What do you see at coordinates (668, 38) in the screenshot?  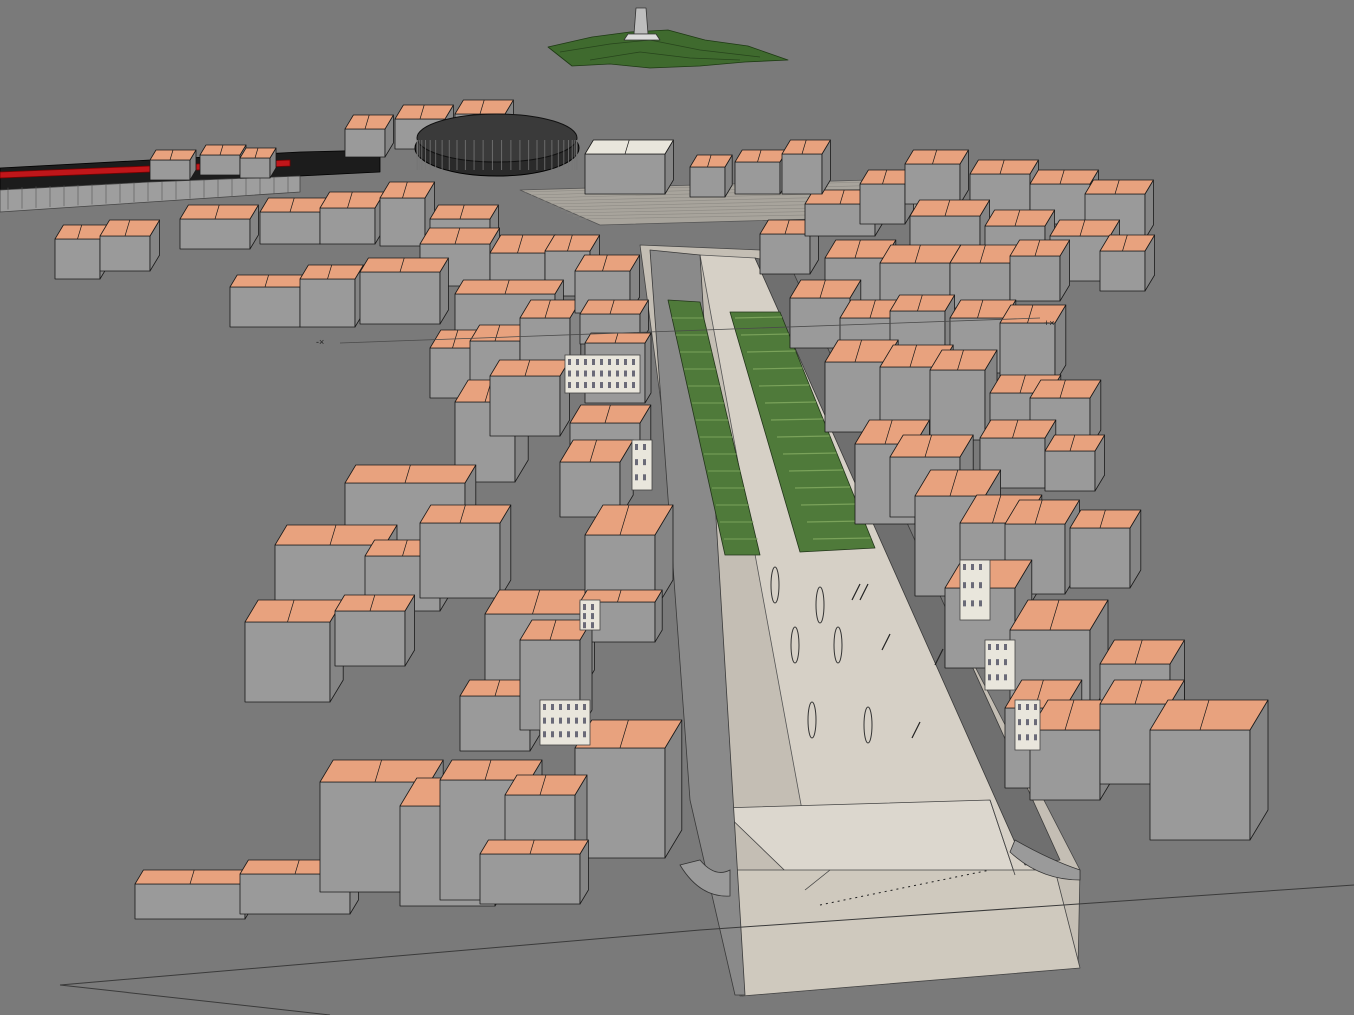 I see `hill-terrain` at bounding box center [668, 38].